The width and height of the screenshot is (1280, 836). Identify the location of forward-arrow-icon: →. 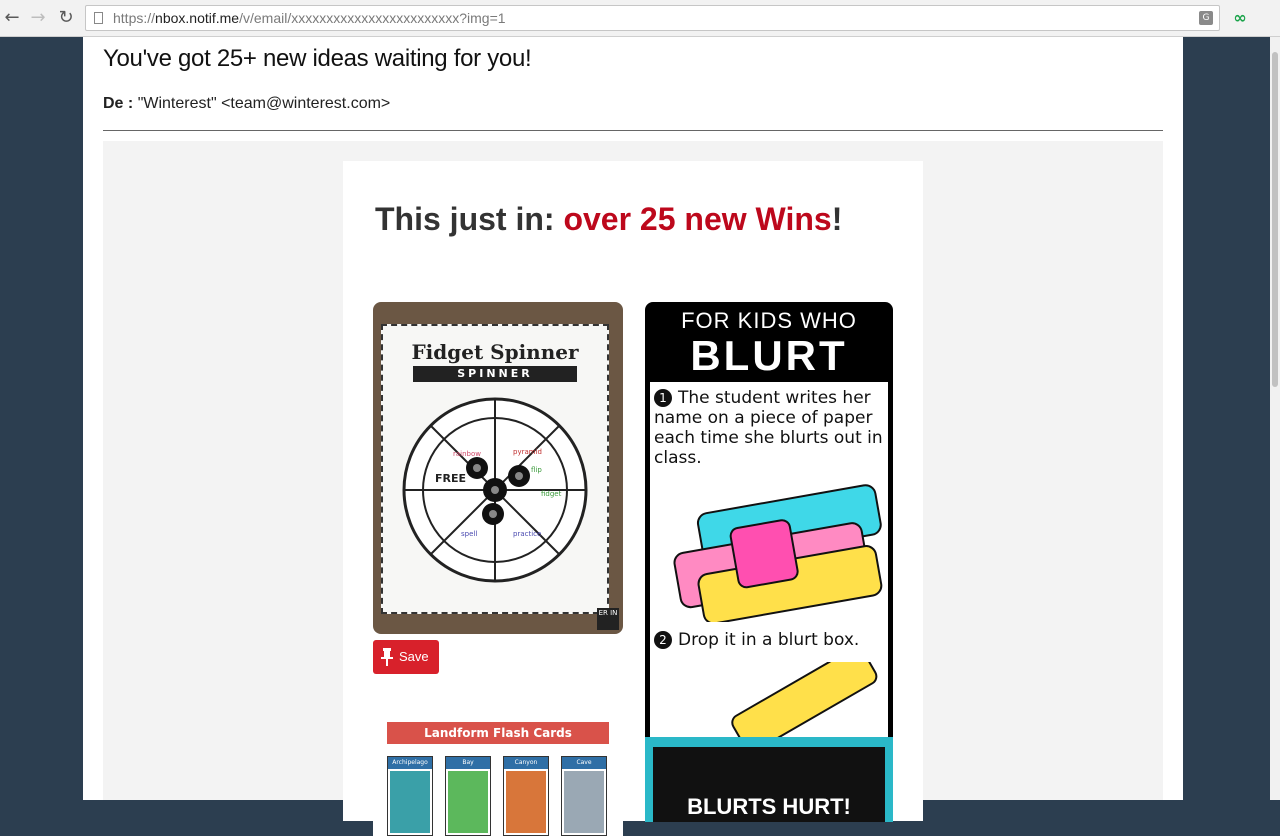
(38, 18).